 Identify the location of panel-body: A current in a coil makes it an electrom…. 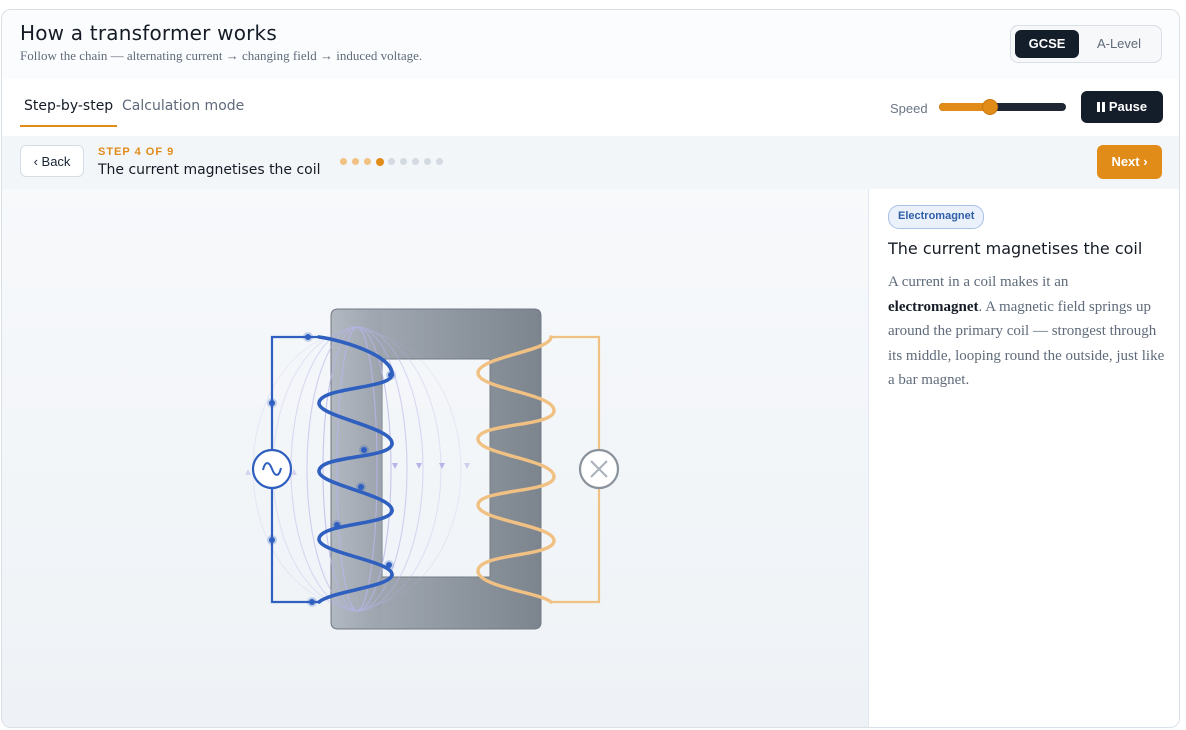
(1027, 331).